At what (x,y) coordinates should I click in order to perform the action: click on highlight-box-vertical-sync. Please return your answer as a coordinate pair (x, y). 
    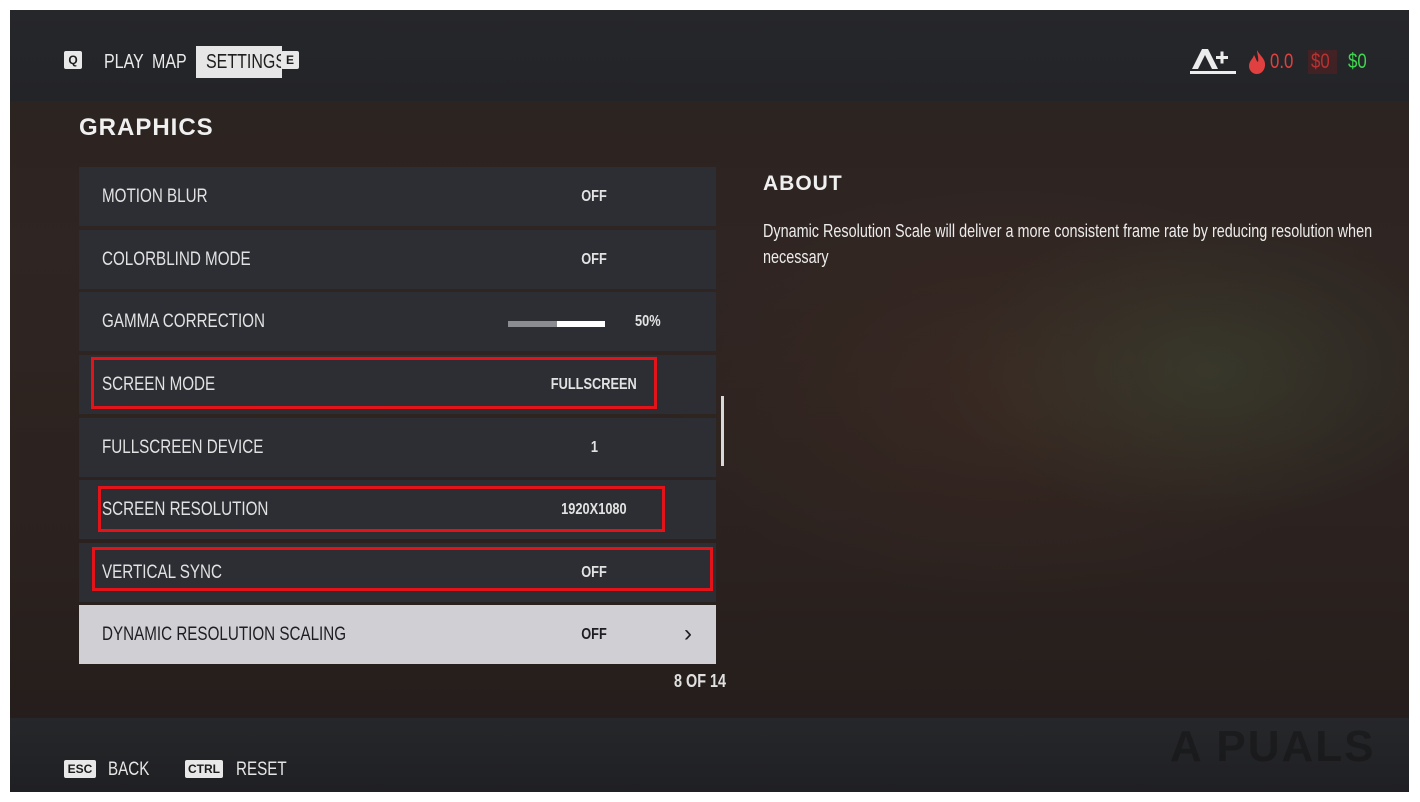
    Looking at the image, I should click on (402, 569).